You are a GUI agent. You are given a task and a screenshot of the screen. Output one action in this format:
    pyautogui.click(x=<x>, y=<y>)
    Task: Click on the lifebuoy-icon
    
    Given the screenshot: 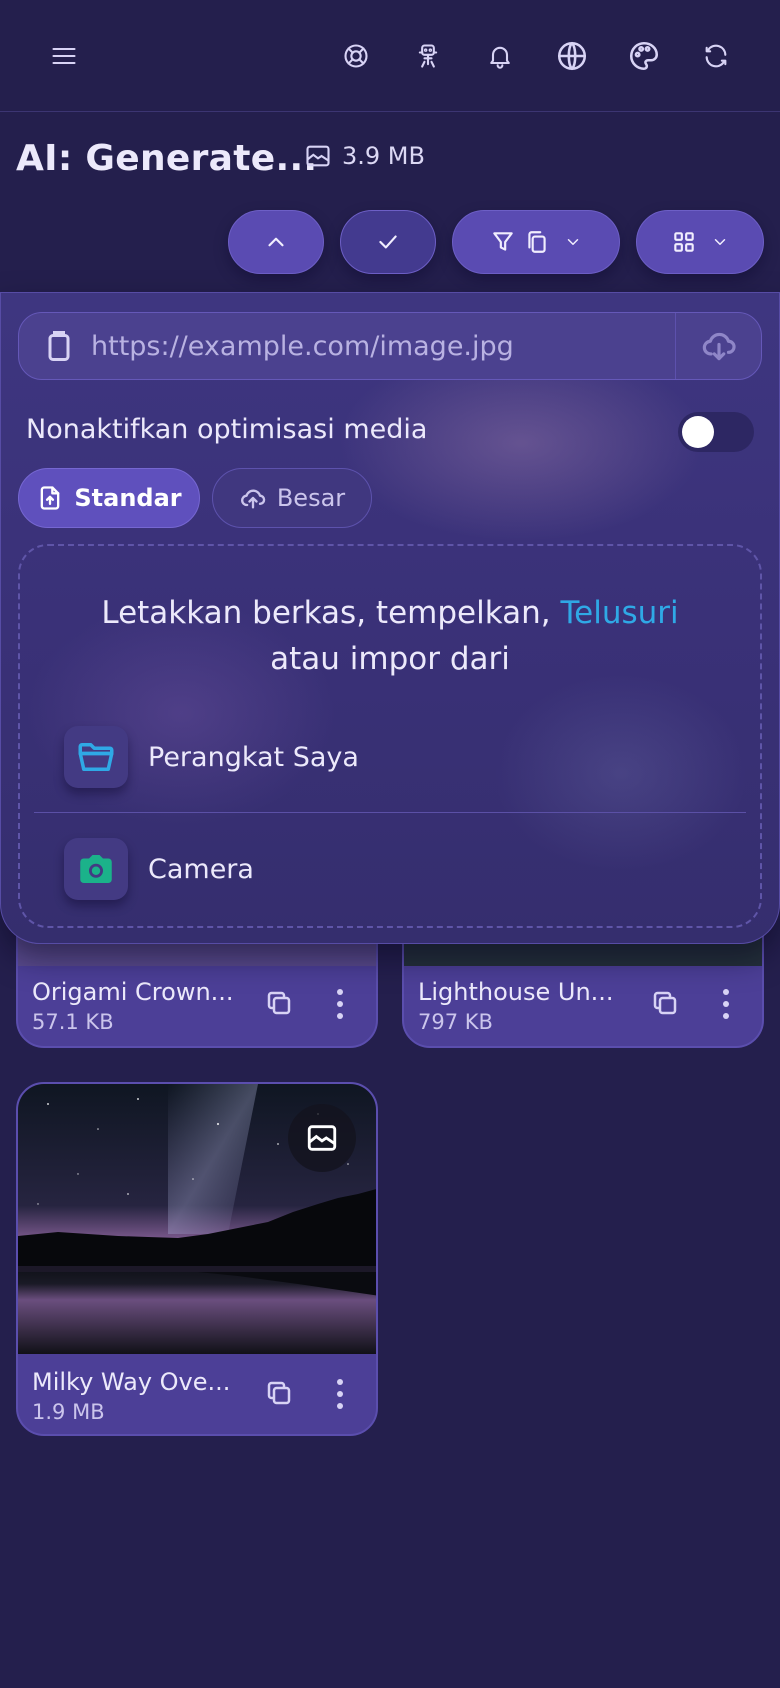 What is the action you would take?
    pyautogui.click(x=356, y=56)
    